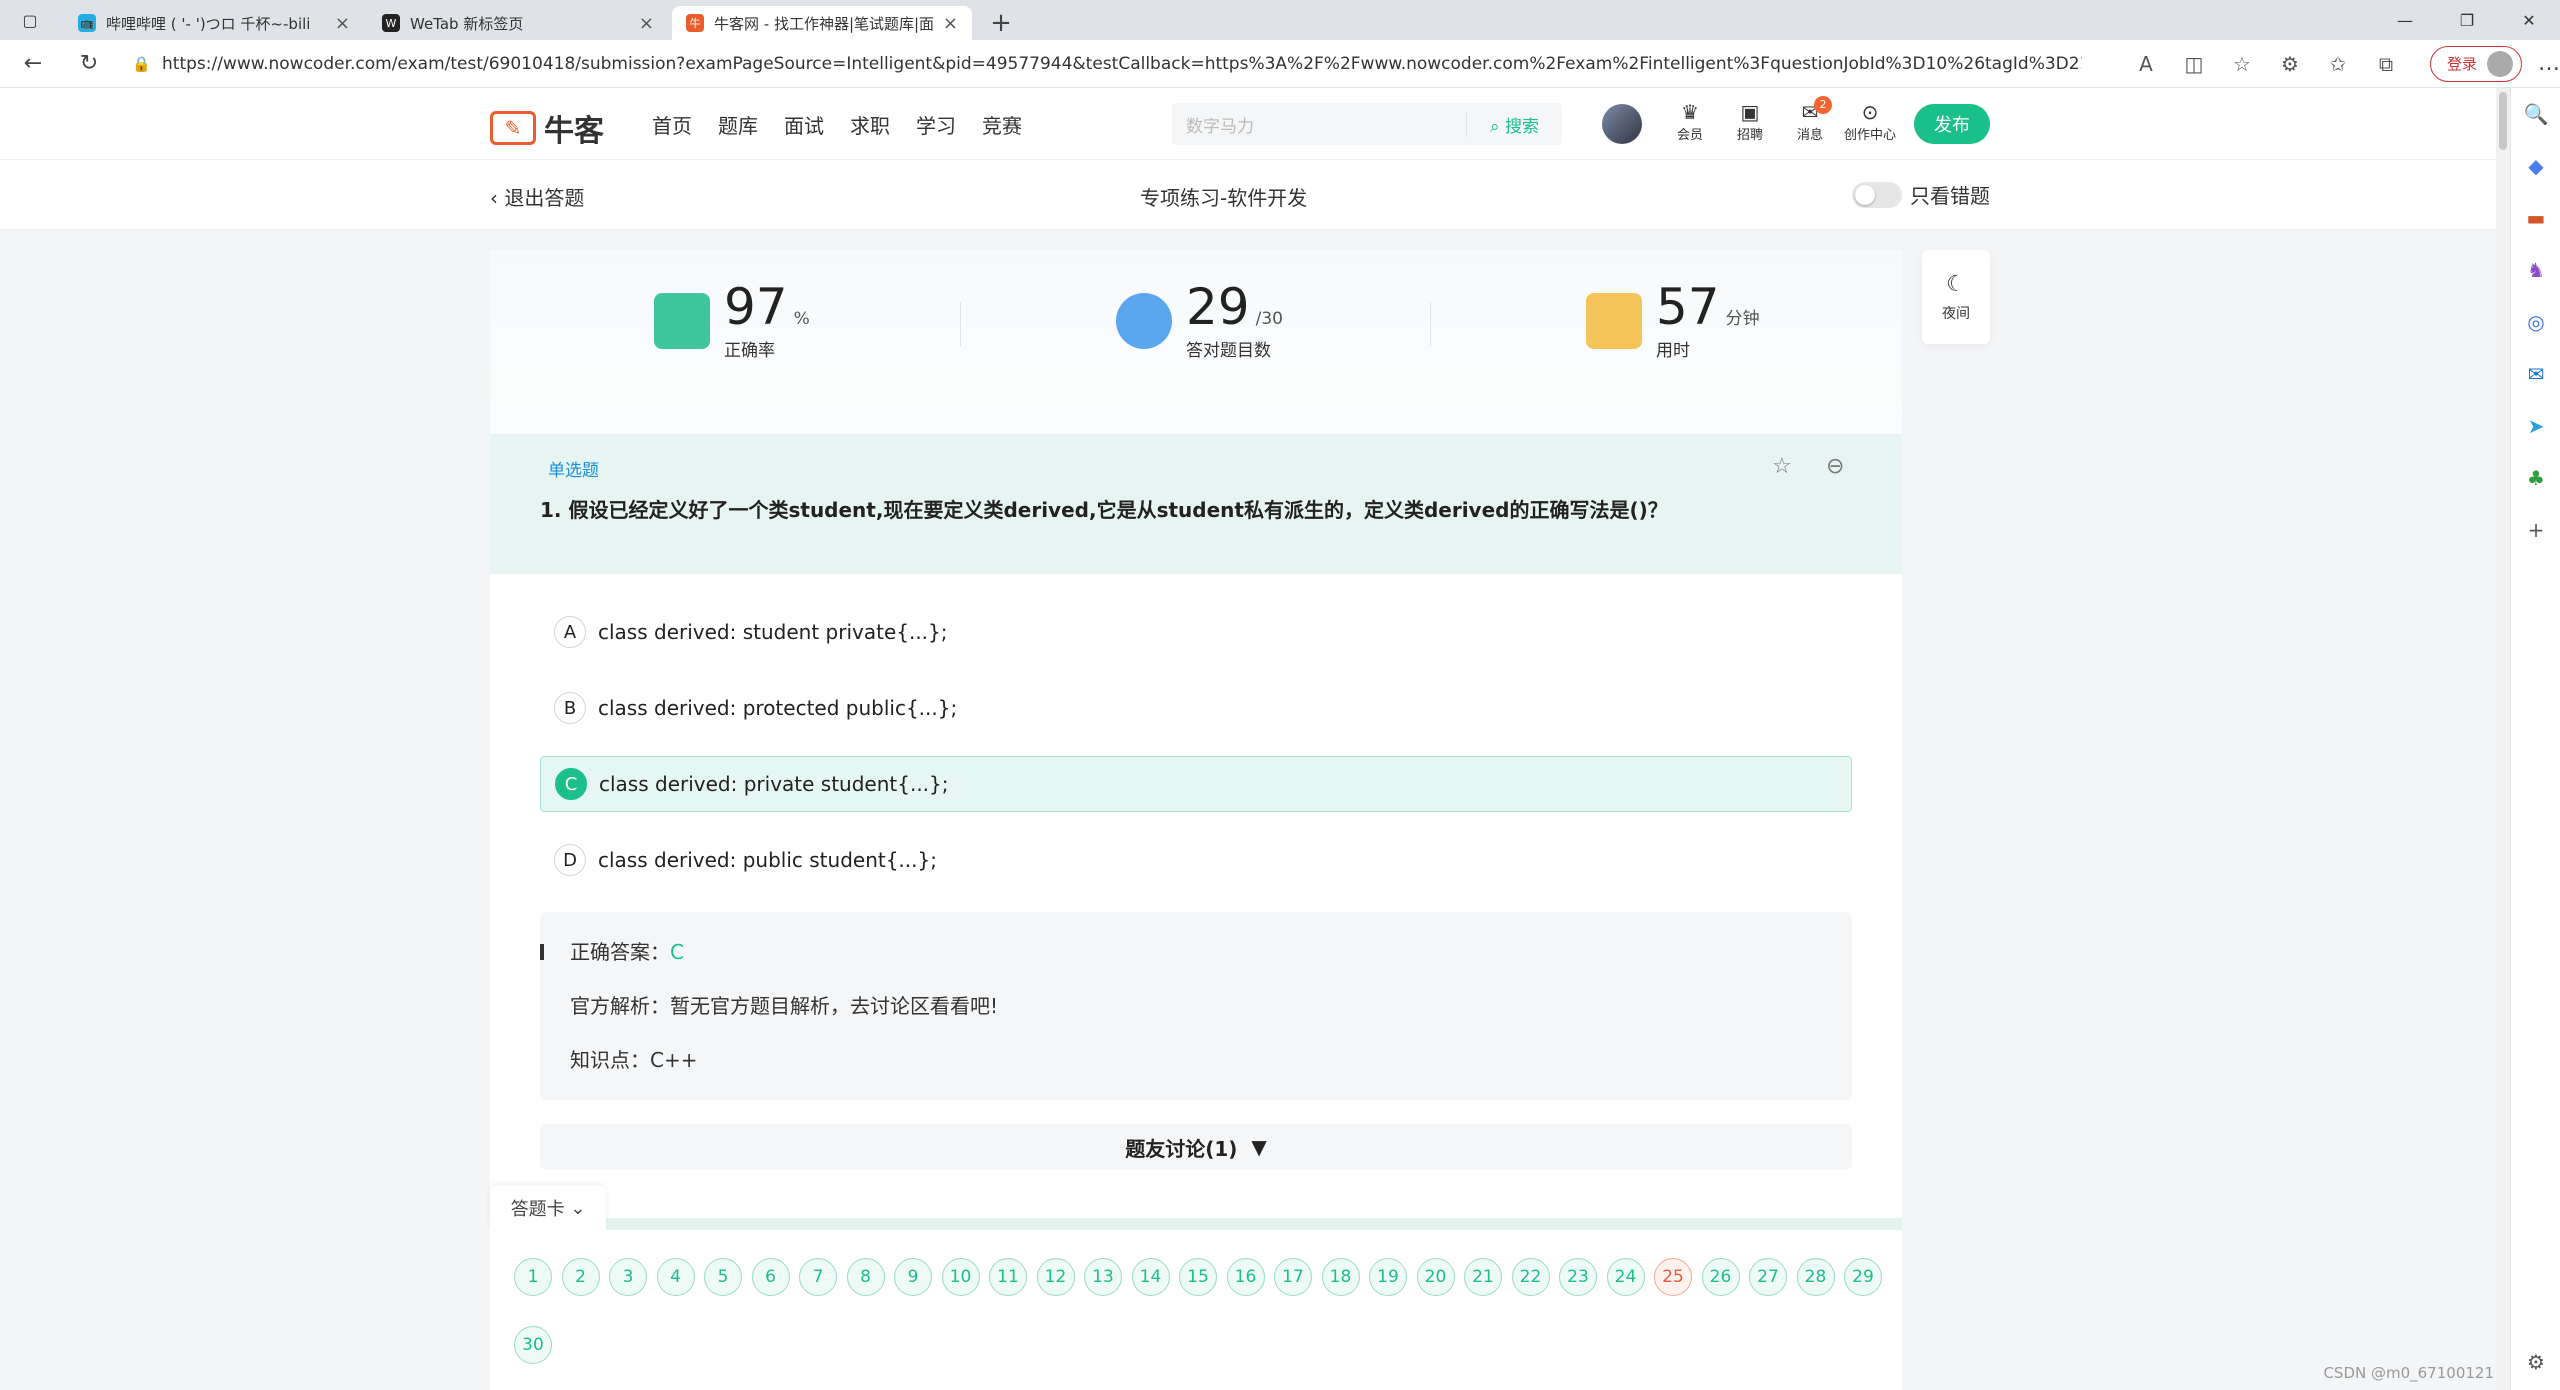 The width and height of the screenshot is (2560, 1390). Describe the element at coordinates (1952, 124) in the screenshot. I see `publish-button: 发布` at that location.